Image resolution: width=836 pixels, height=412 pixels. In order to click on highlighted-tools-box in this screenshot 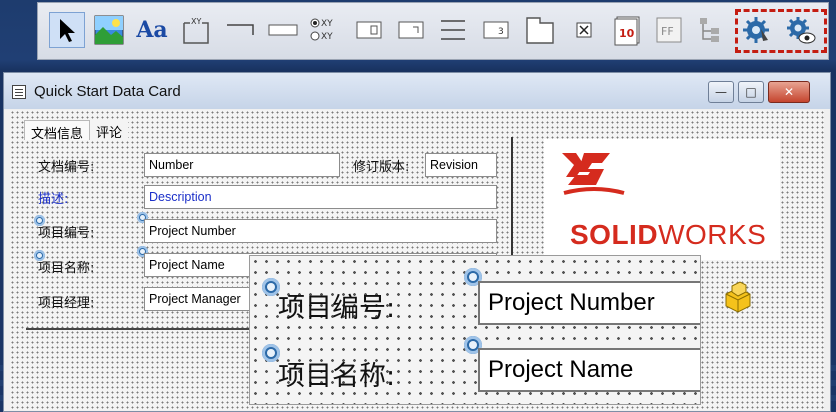, I will do `click(781, 31)`.